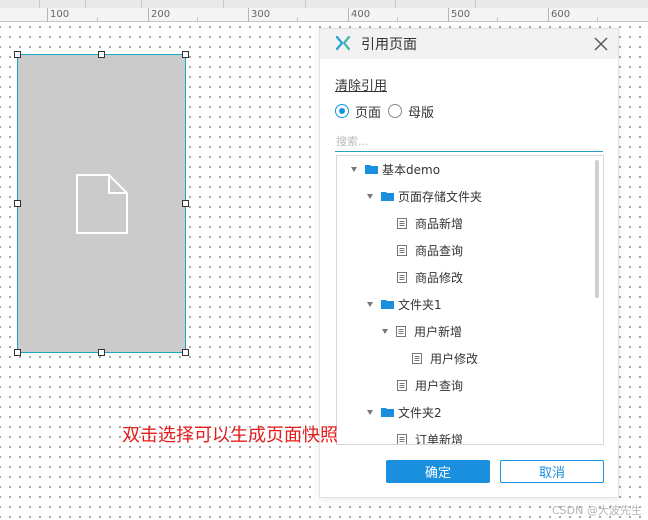 The image size is (648, 520). I want to click on resize-handle-bottom, so click(101, 352).